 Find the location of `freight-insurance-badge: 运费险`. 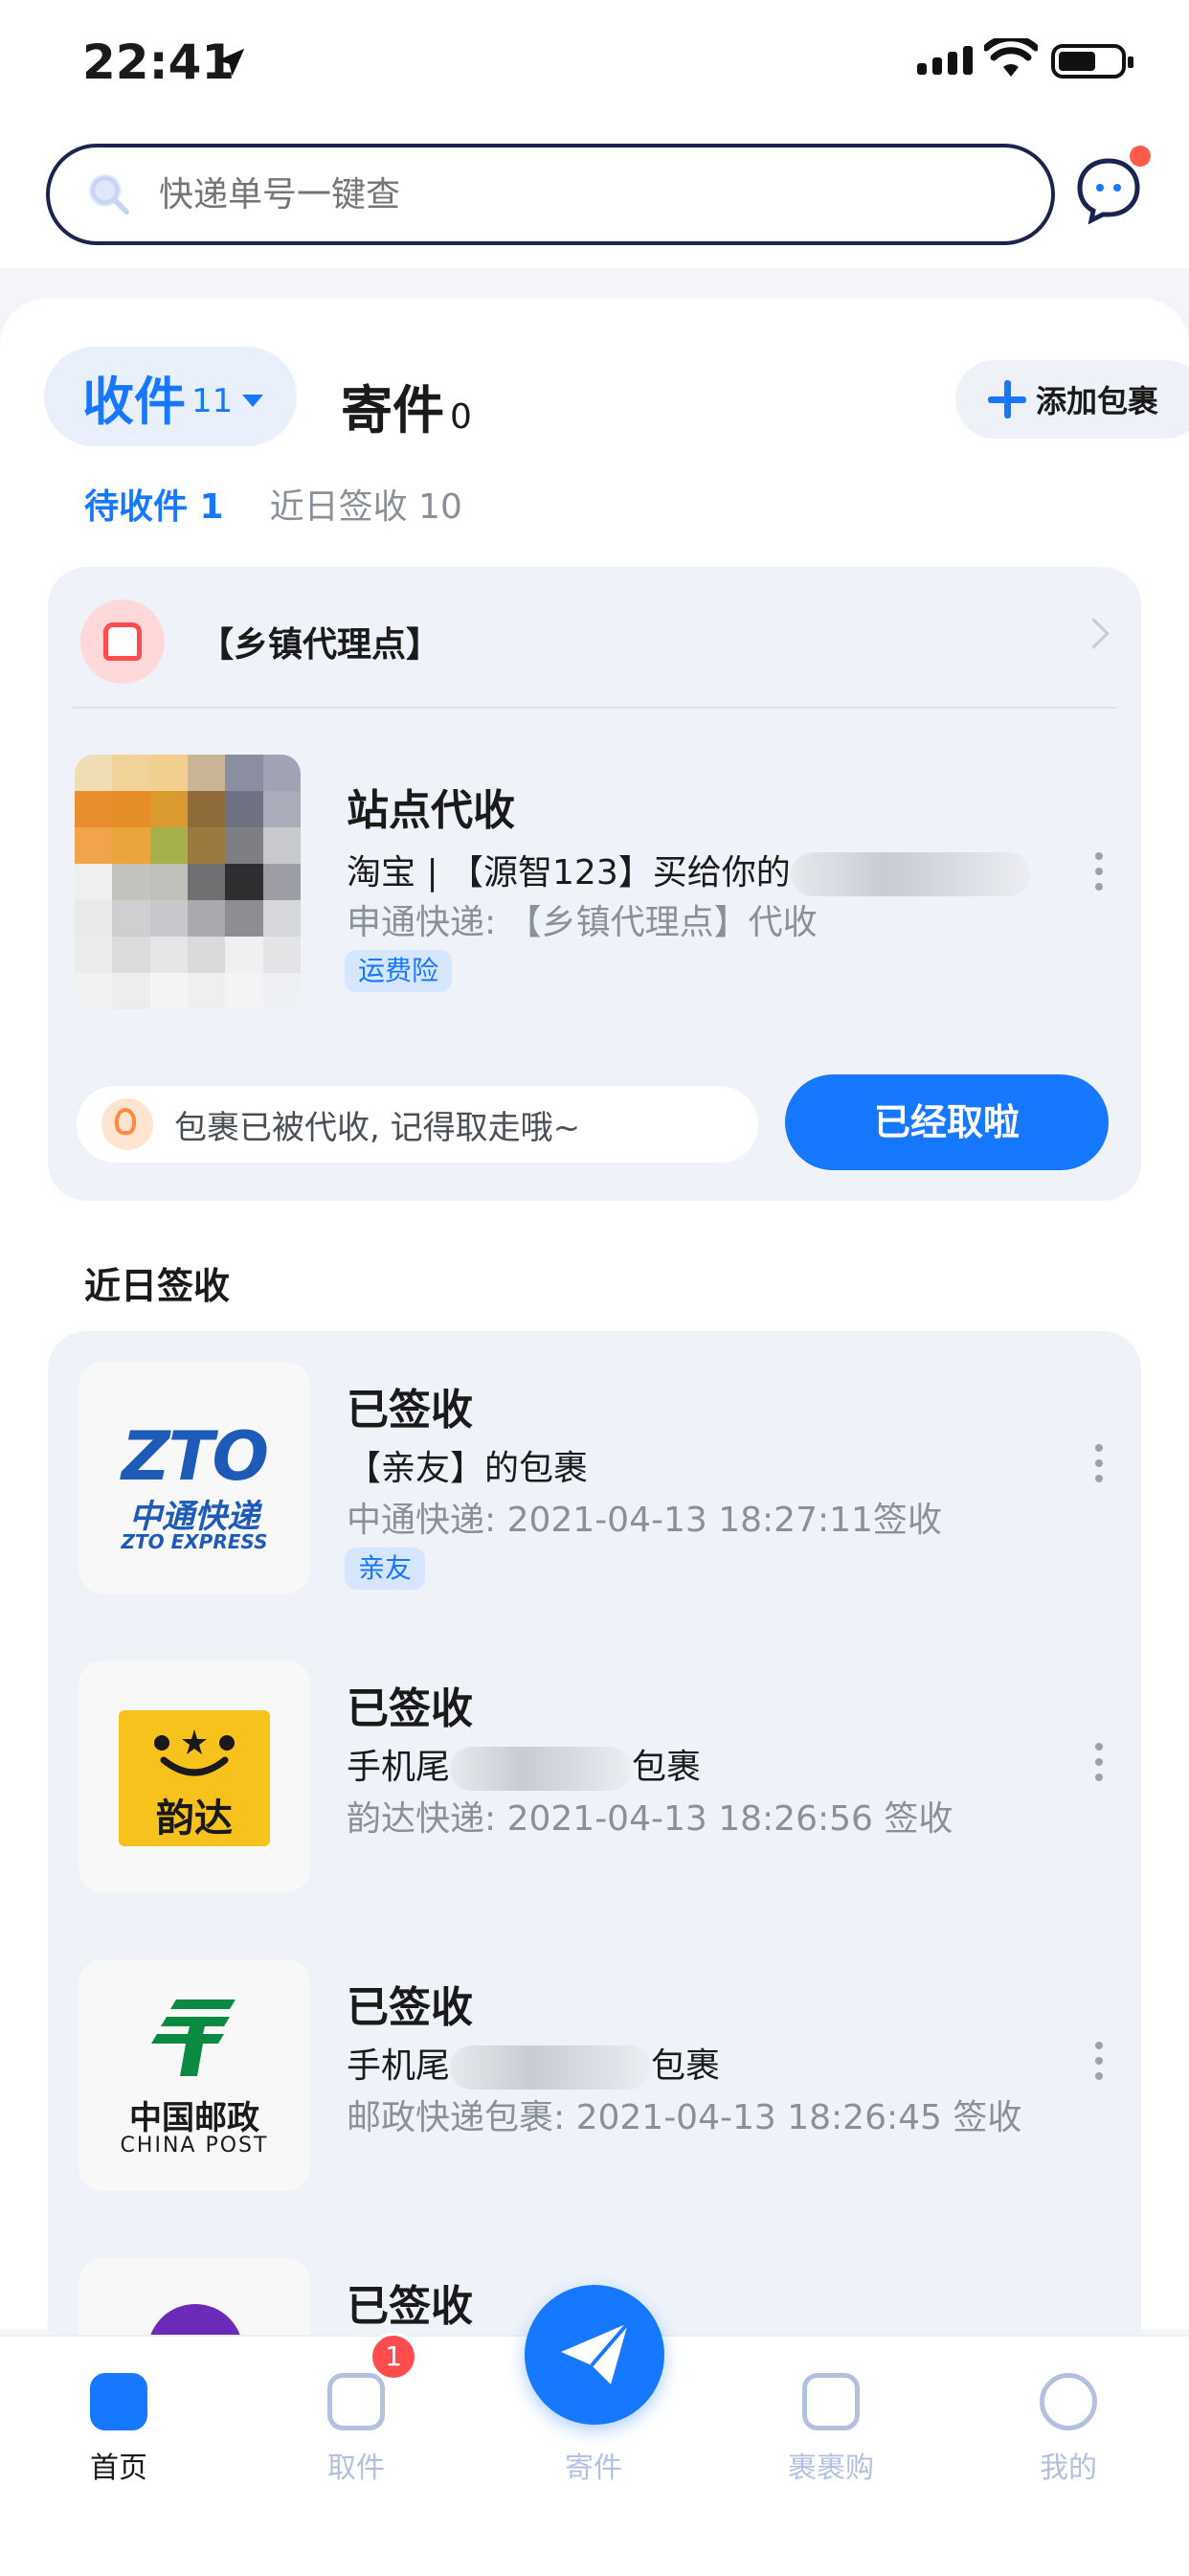

freight-insurance-badge: 运费险 is located at coordinates (399, 971).